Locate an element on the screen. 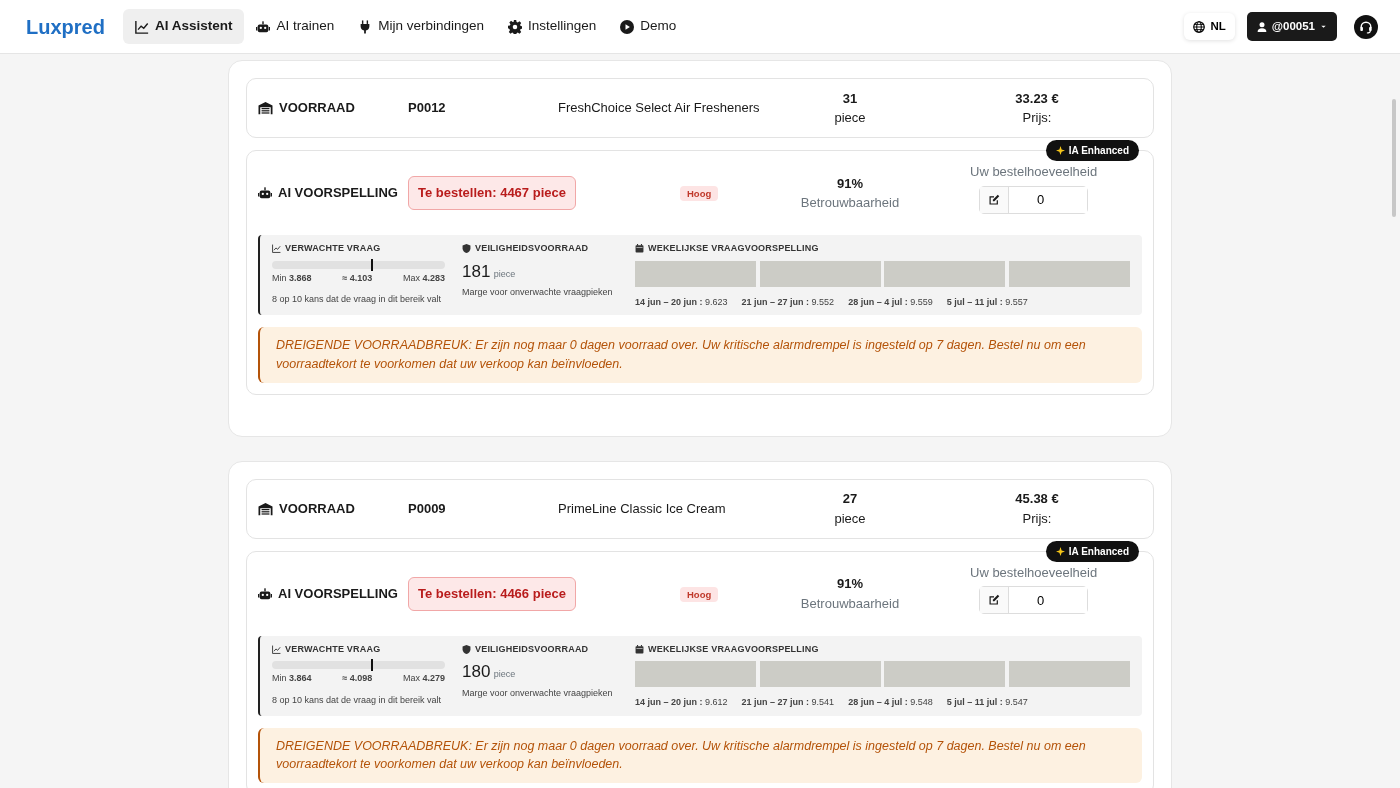 The image size is (1400, 788). product-name: PrimeLine Classic Ice Cream is located at coordinates (642, 508).